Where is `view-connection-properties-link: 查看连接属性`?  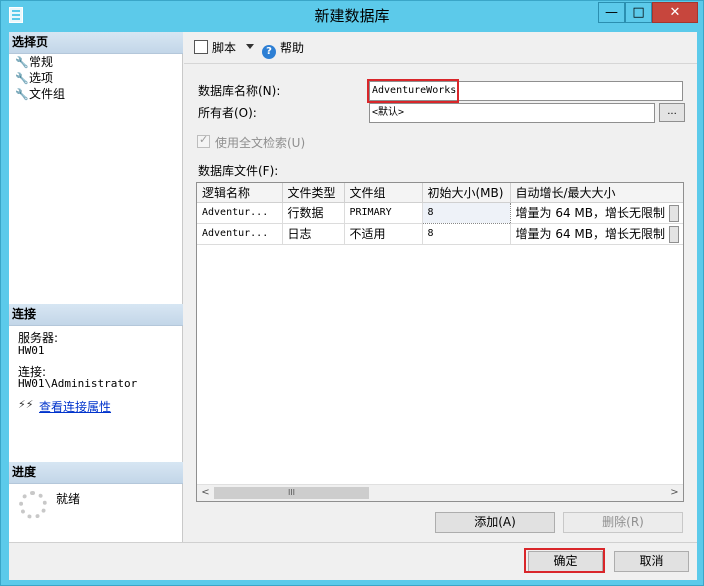 view-connection-properties-link: 查看连接属性 is located at coordinates (75, 406).